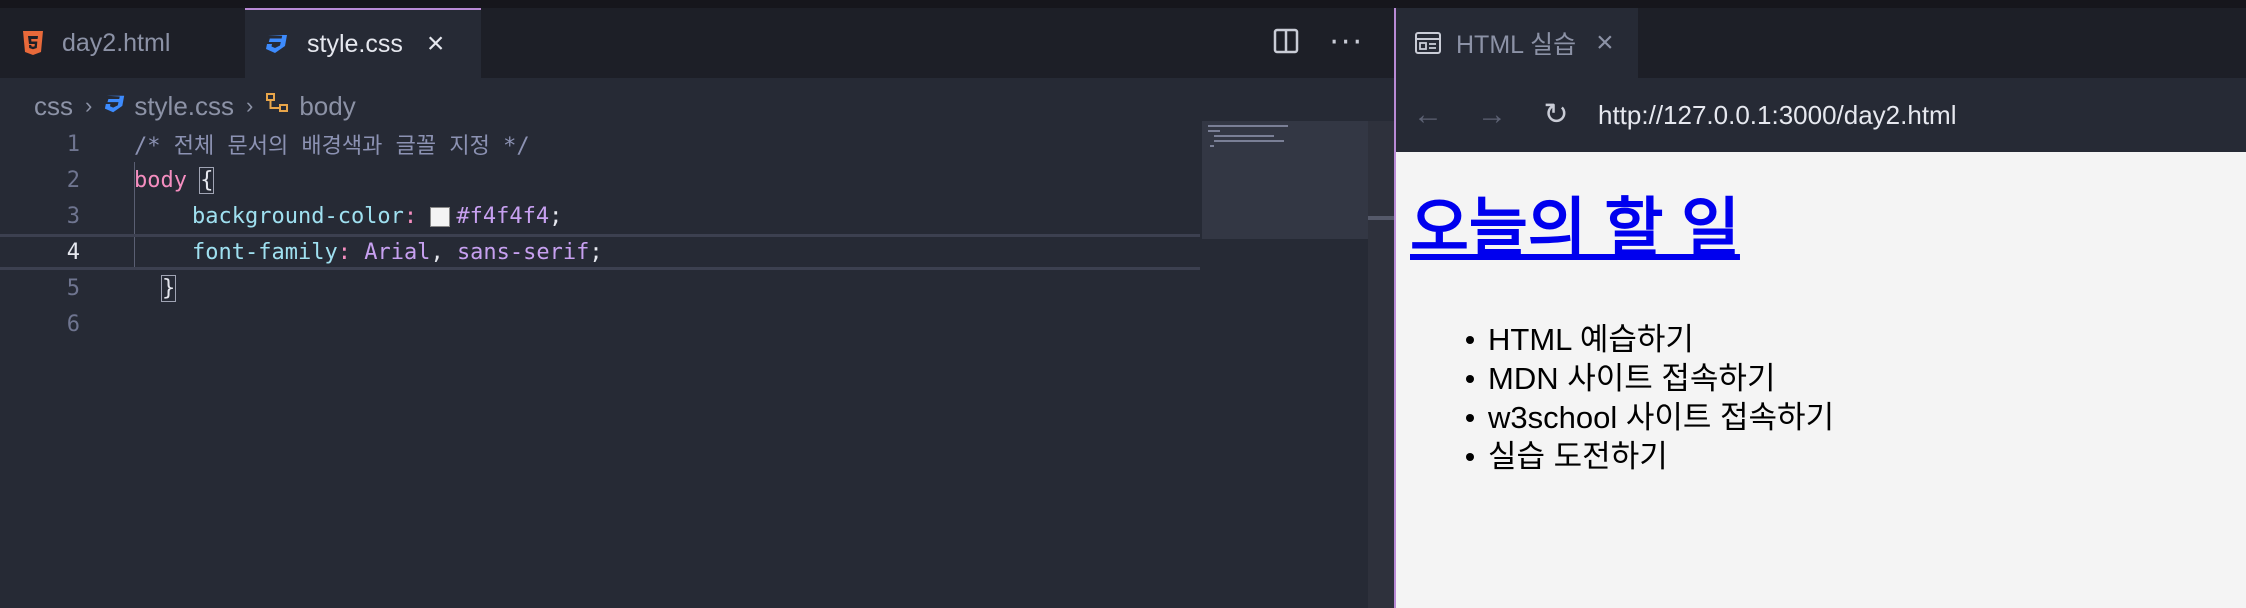  What do you see at coordinates (1381, 364) in the screenshot?
I see `scrollbar` at bounding box center [1381, 364].